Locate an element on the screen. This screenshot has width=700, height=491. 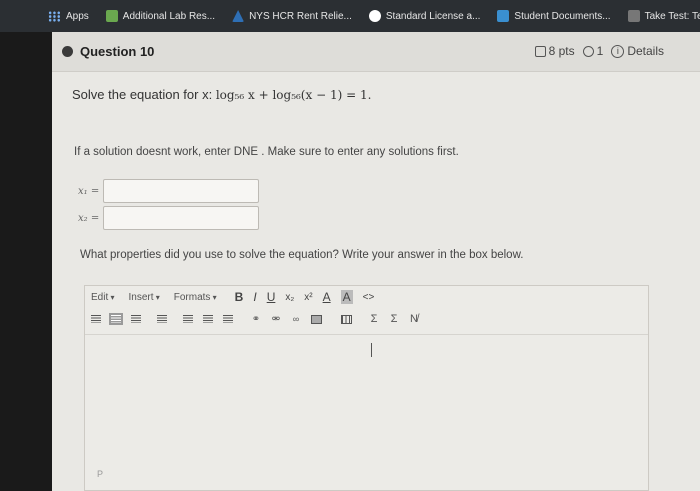
indent-button is located at coordinates (228, 319).